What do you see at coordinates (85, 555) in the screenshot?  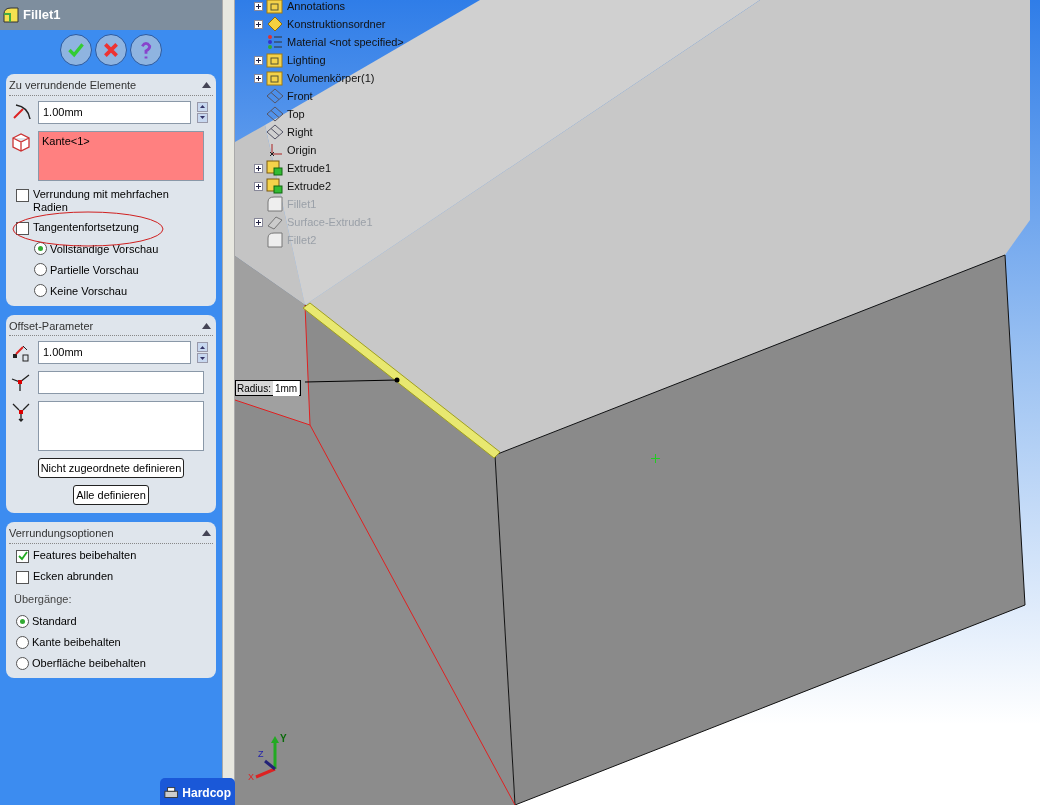 I see `checkbox-label: Features beibehalten` at bounding box center [85, 555].